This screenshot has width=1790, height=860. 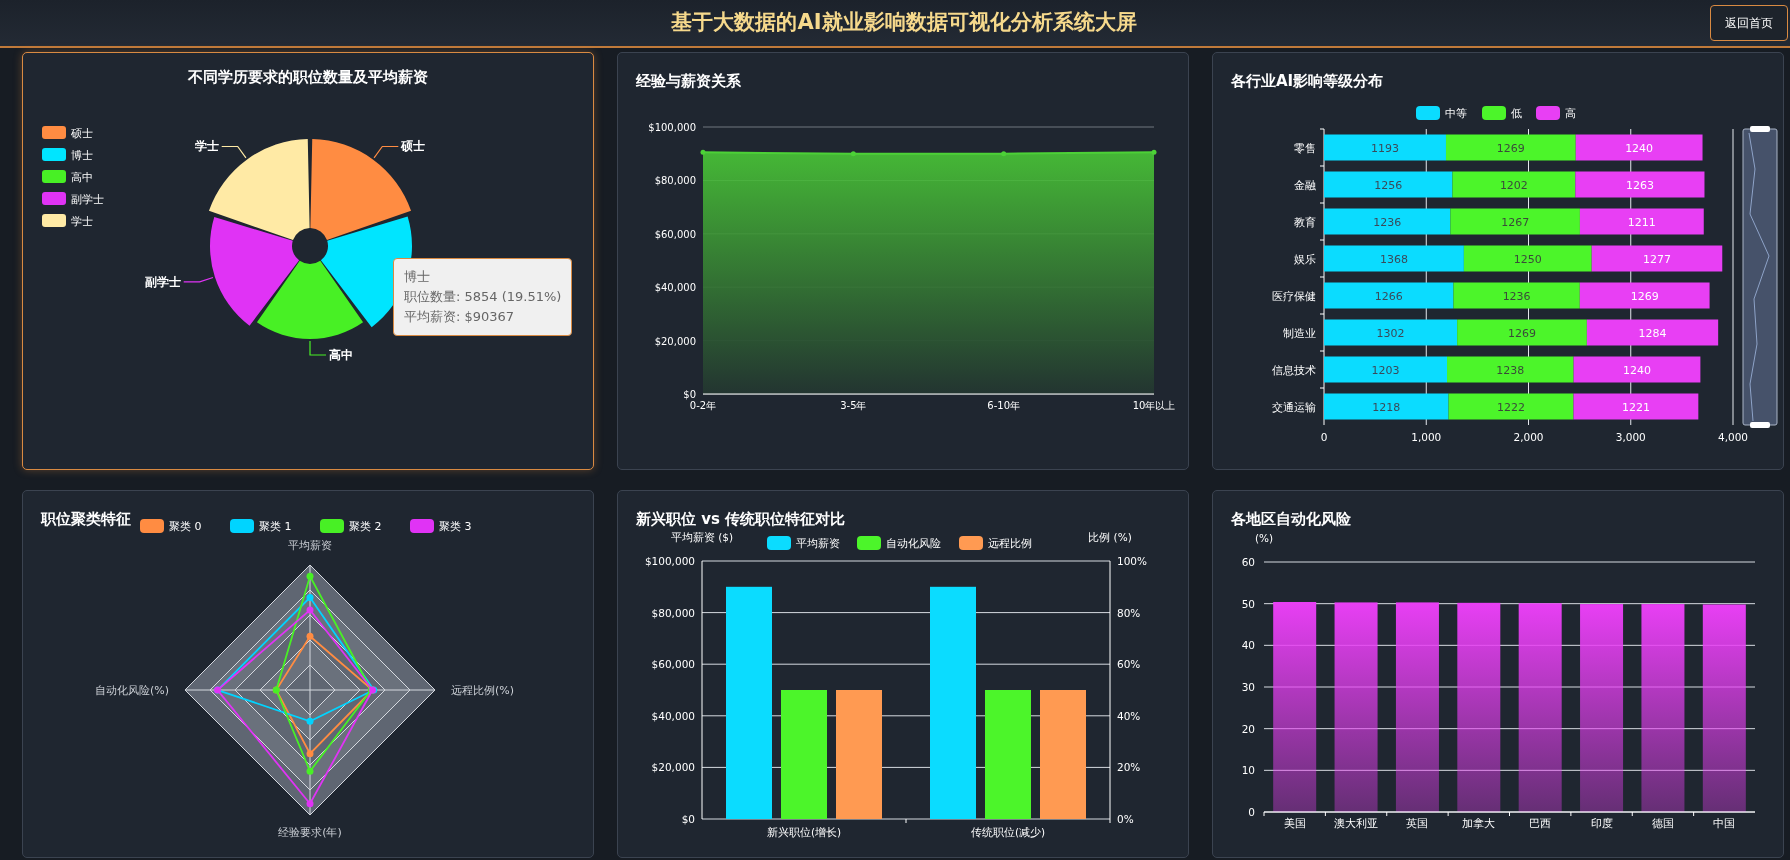 I want to click on legend-label: 自动化风险, so click(x=913, y=543).